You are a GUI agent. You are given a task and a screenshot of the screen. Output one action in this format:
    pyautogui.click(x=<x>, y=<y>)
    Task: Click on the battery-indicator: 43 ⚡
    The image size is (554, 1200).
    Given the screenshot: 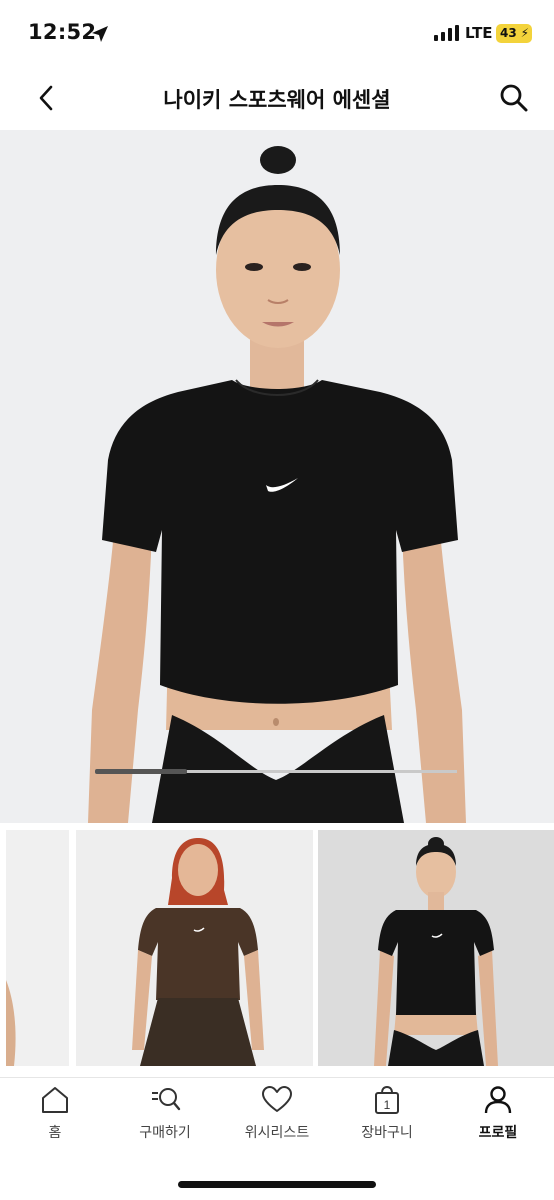 What is the action you would take?
    pyautogui.click(x=514, y=33)
    